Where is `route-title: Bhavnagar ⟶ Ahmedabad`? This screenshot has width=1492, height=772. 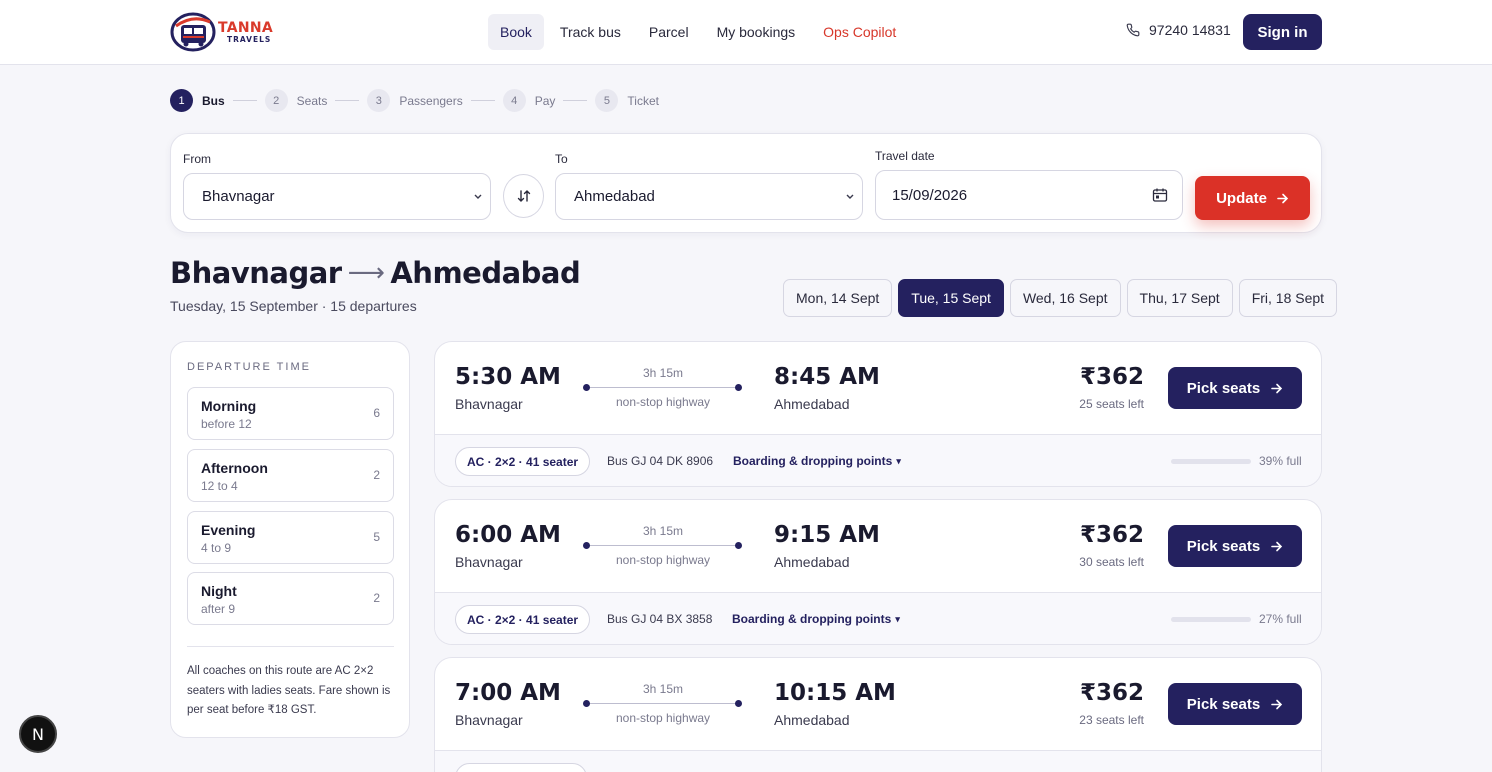
route-title: Bhavnagar ⟶ Ahmedabad is located at coordinates (375, 273).